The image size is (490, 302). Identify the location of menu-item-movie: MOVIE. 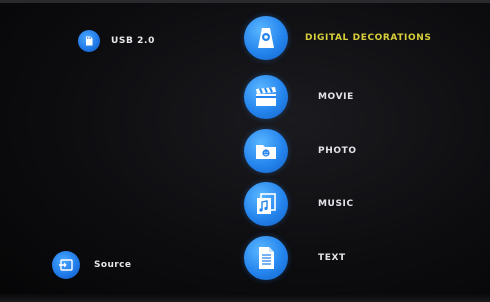
(299, 97).